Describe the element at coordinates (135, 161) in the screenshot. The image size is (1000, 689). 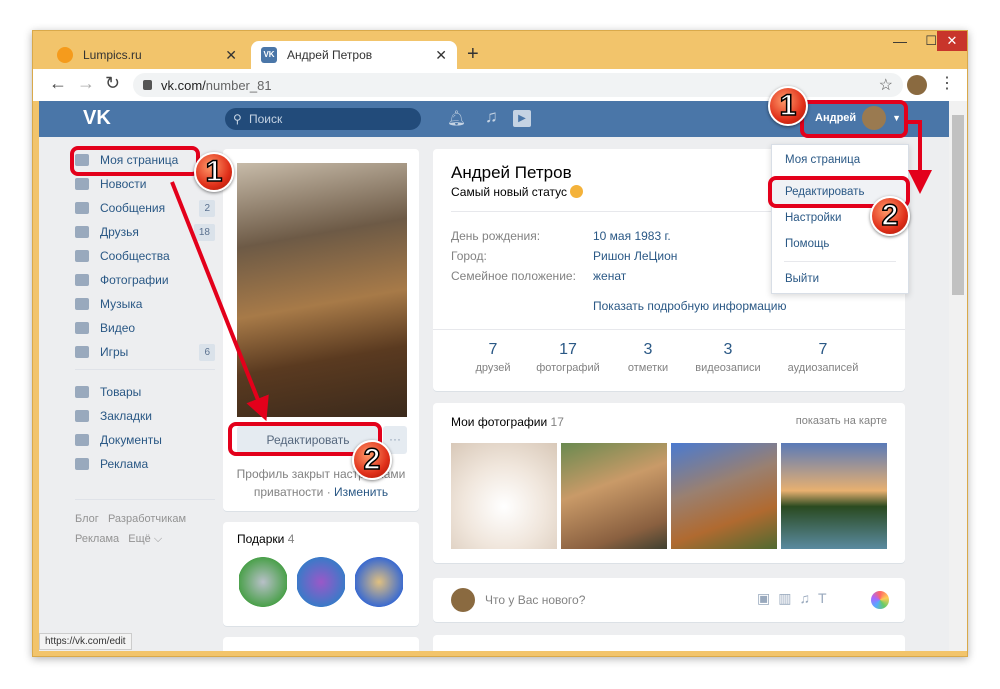
I see `highlight-my-page` at that location.